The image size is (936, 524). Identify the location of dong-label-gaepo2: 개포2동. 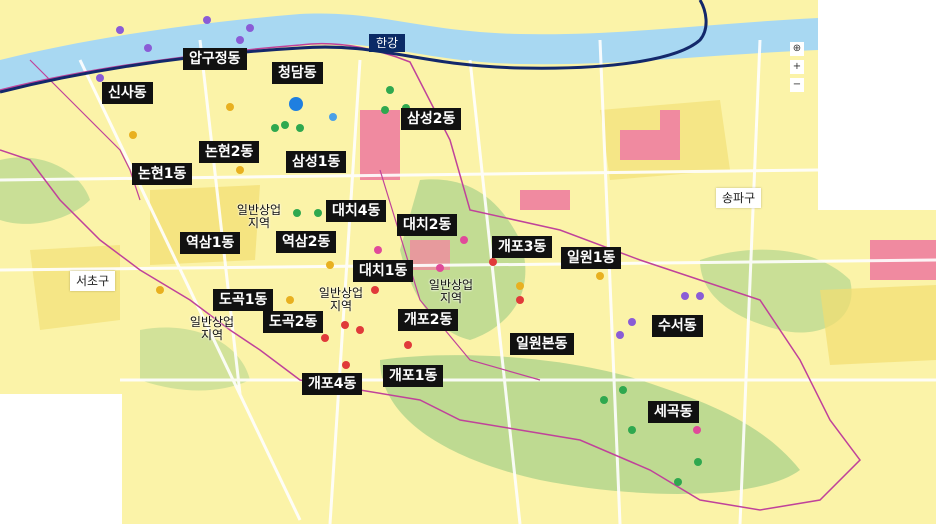
(428, 320).